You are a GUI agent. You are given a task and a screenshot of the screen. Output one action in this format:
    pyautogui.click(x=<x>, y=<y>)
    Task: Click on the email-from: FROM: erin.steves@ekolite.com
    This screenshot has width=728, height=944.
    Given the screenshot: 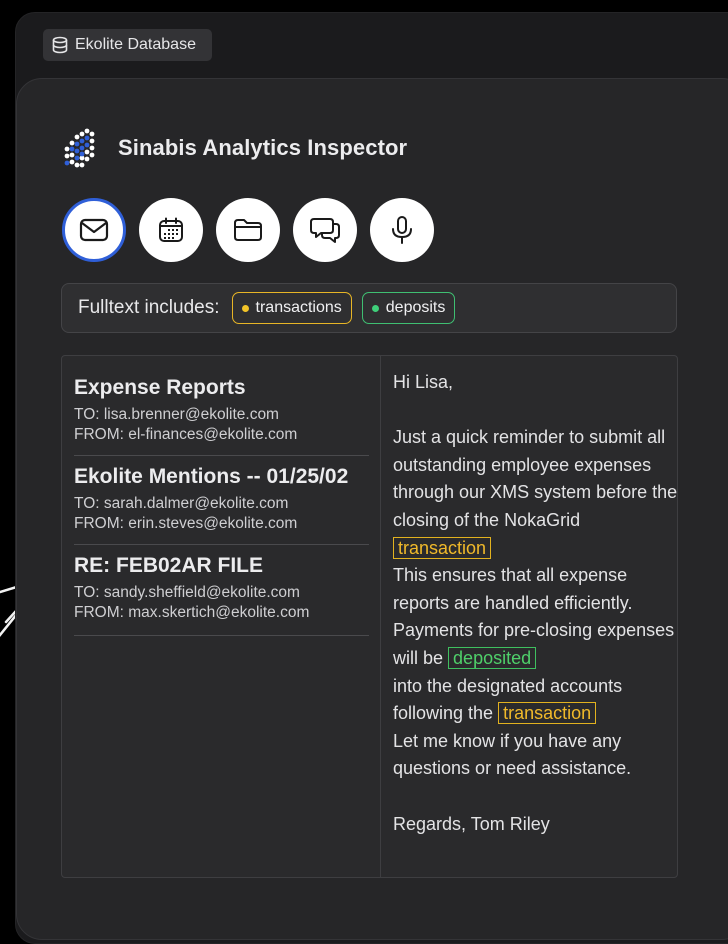 What is the action you would take?
    pyautogui.click(x=186, y=523)
    